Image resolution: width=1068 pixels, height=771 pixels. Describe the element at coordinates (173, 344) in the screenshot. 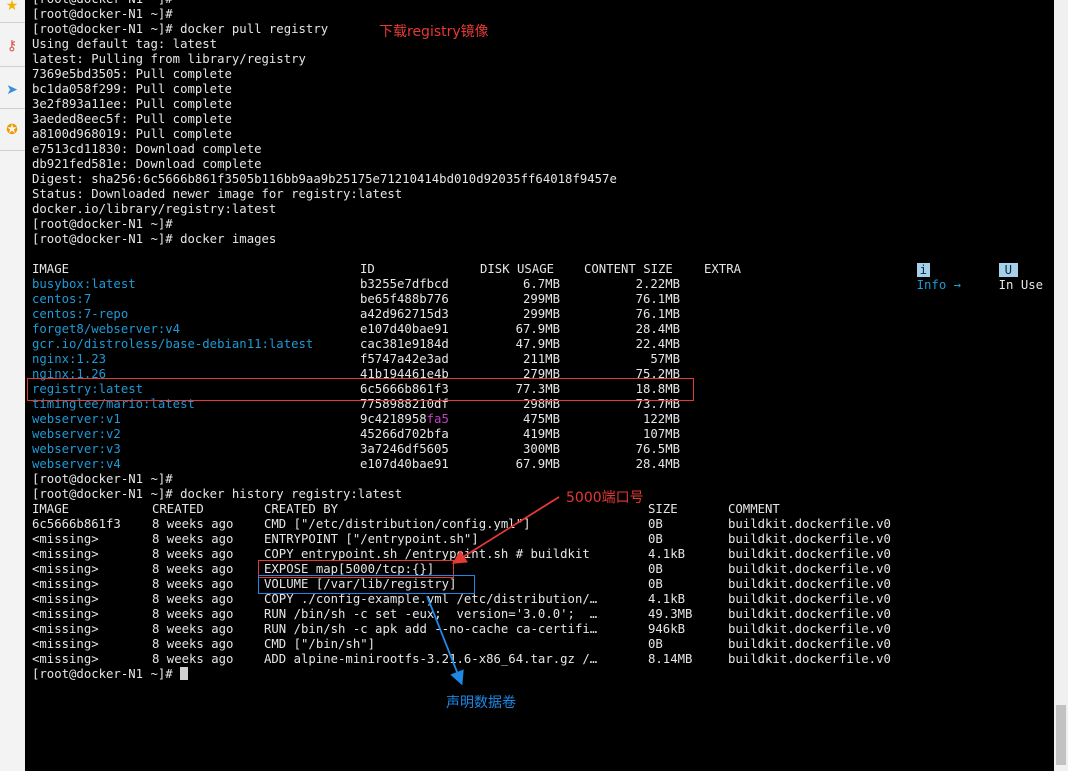

I see `image-name: gcr.io/distroless/base-debian11:latest` at that location.